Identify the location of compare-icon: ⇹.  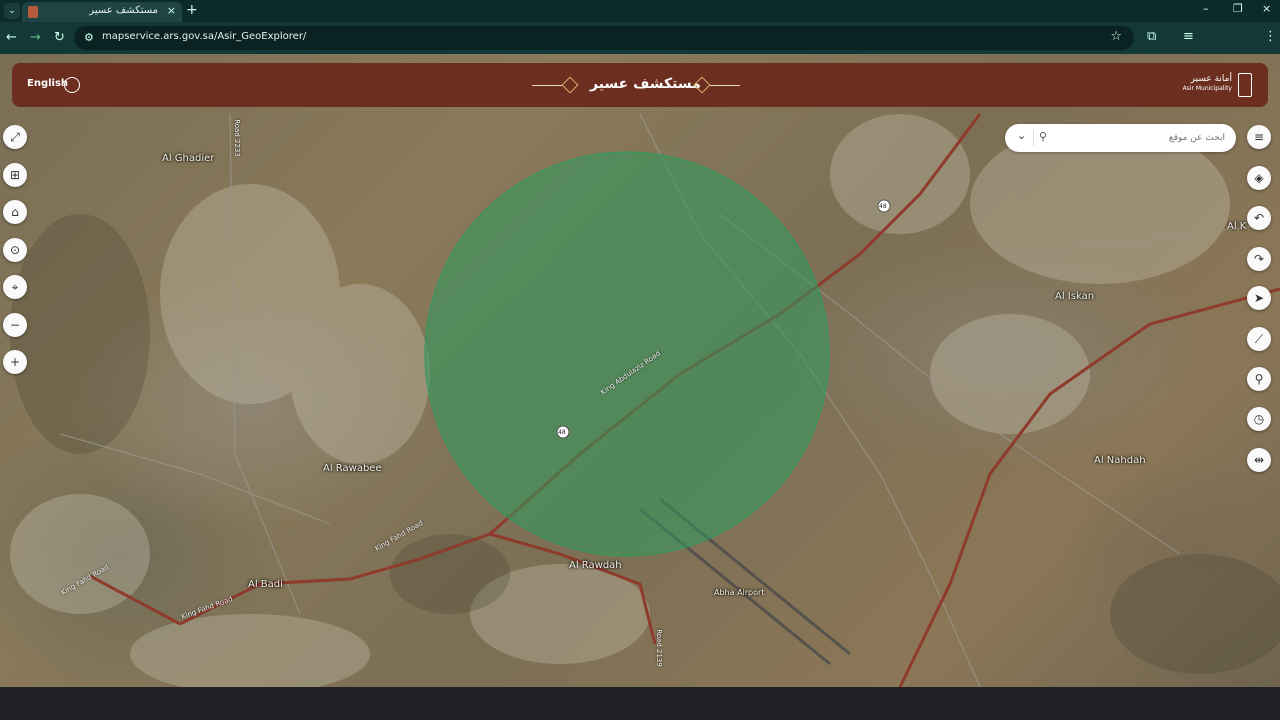
(1259, 460).